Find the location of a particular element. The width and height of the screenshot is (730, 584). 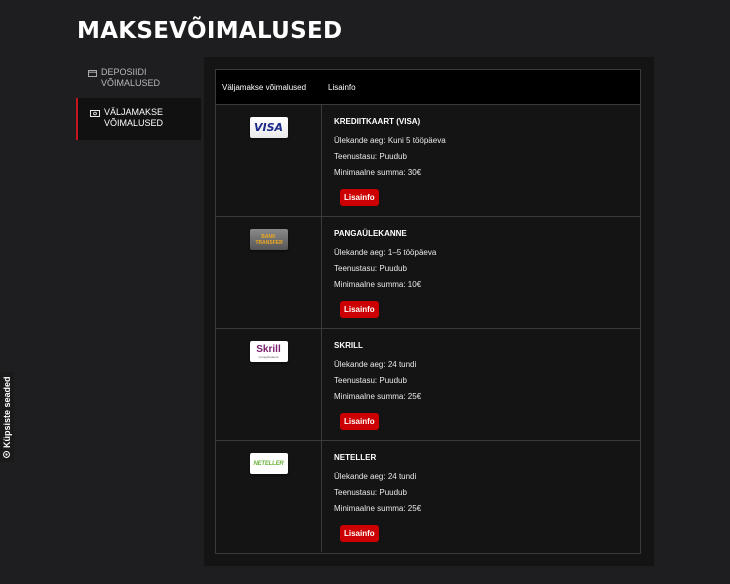

minimum-amount: Minimaalne summa: 30€ is located at coordinates (378, 172).